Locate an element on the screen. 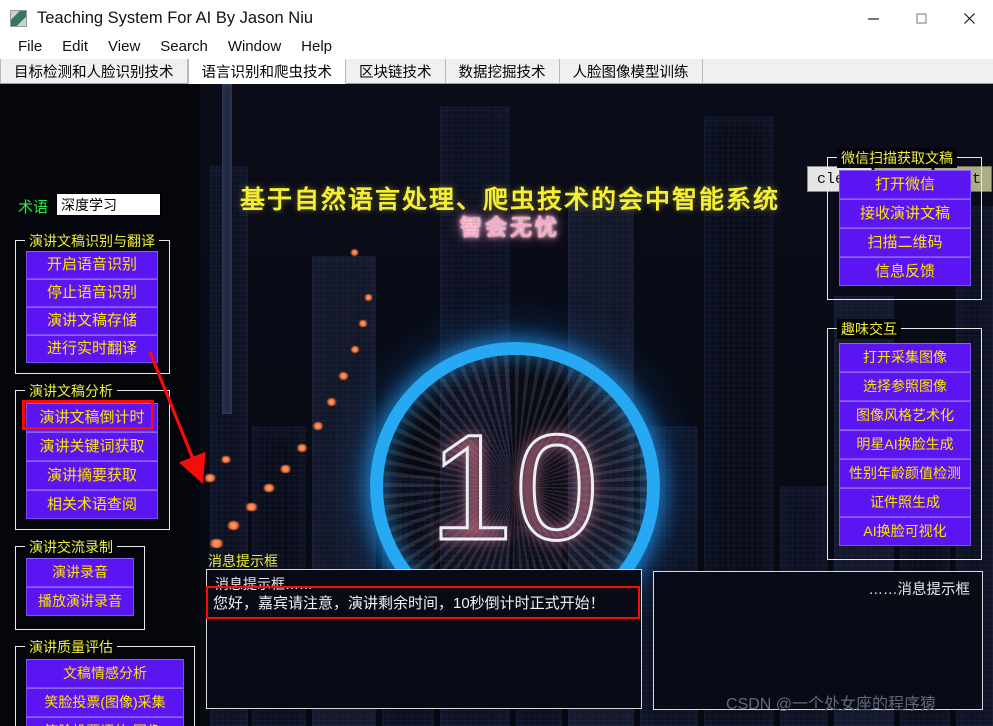 The height and width of the screenshot is (726, 993). btn-id-photo-generate: 证件照生成 is located at coordinates (905, 502).